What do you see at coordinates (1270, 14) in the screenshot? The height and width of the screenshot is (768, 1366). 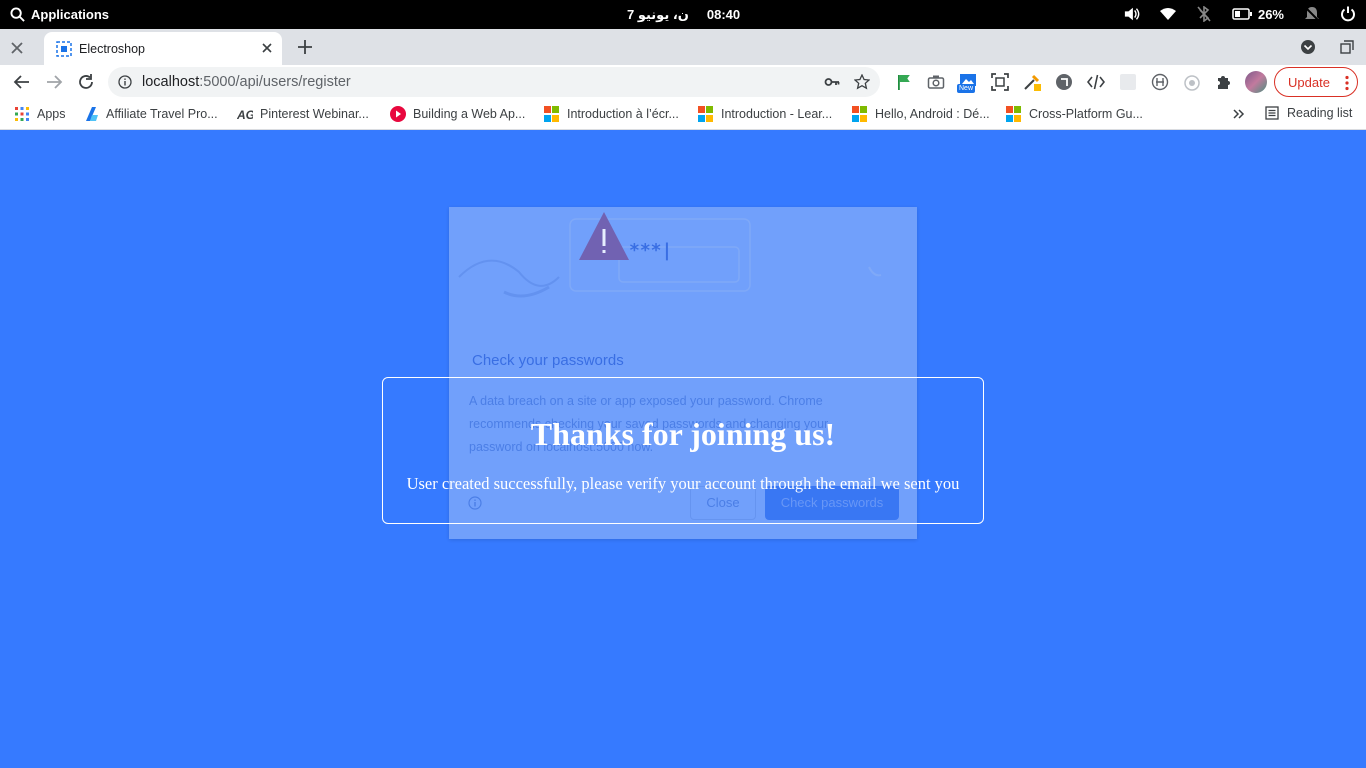 I see `battery-percent: 26%` at bounding box center [1270, 14].